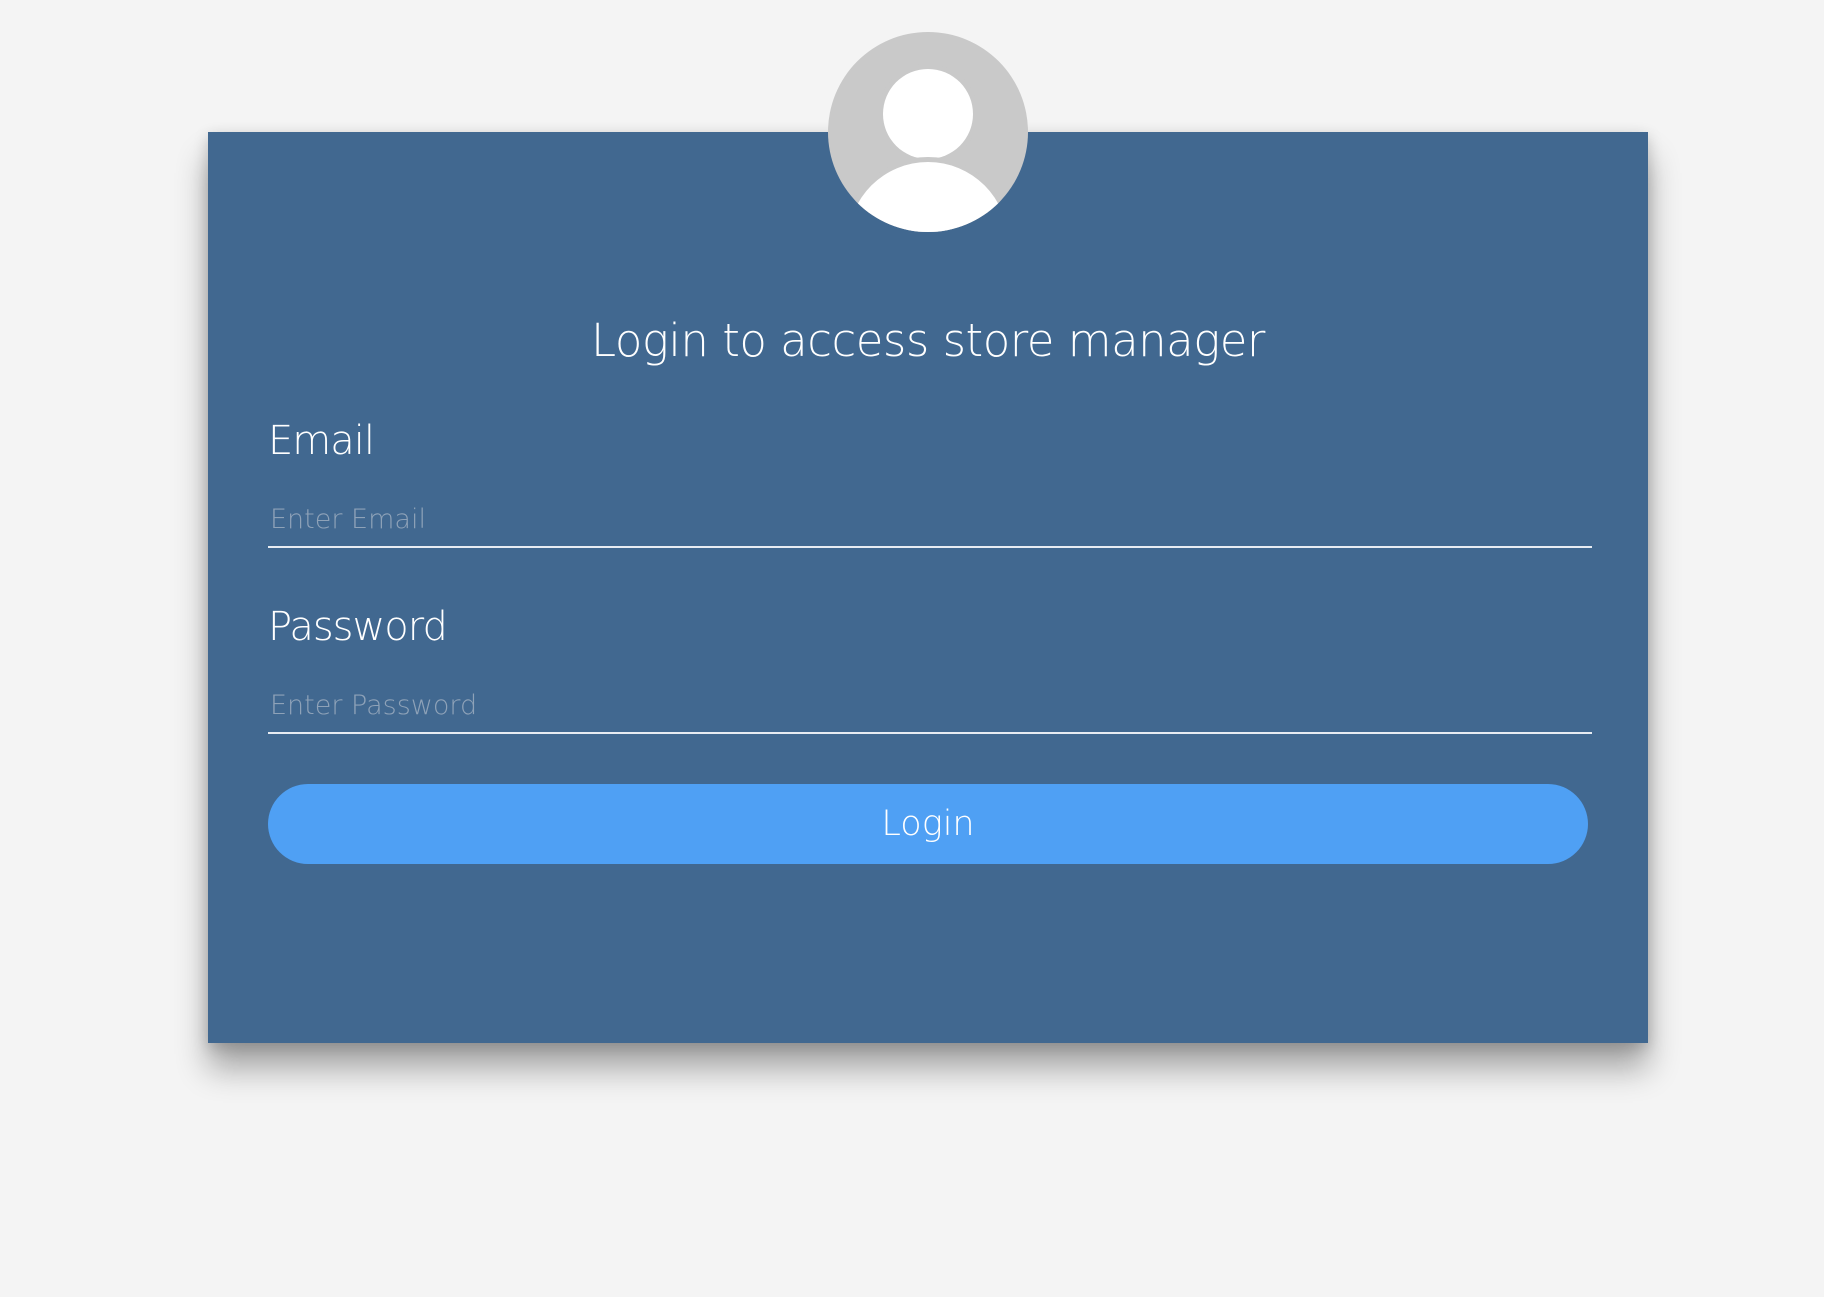  What do you see at coordinates (321, 441) in the screenshot?
I see `email-label: Email` at bounding box center [321, 441].